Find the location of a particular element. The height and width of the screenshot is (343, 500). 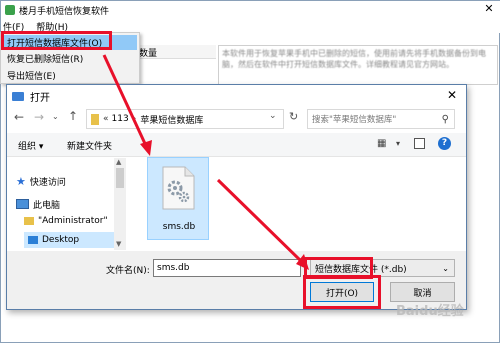

arrow-file-to-filetype is located at coordinates (260, 221).